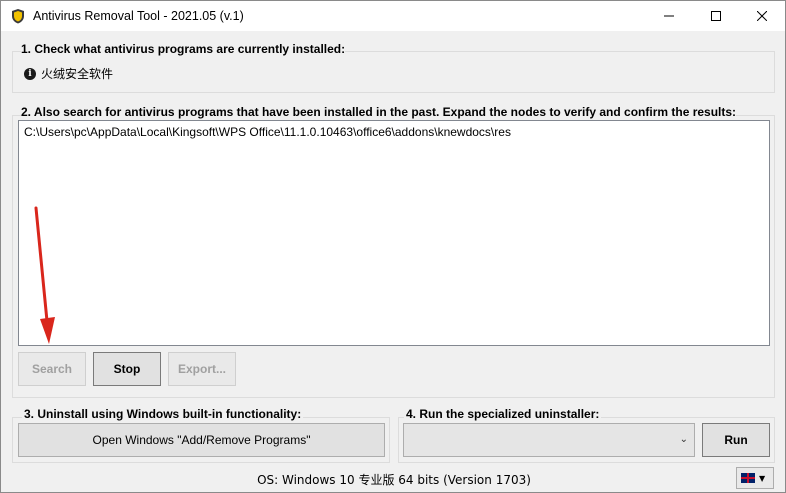 The height and width of the screenshot is (493, 786). Describe the element at coordinates (201, 440) in the screenshot. I see `add-remove-programs-button: Open Windows "Add/Remove Programs"` at that location.